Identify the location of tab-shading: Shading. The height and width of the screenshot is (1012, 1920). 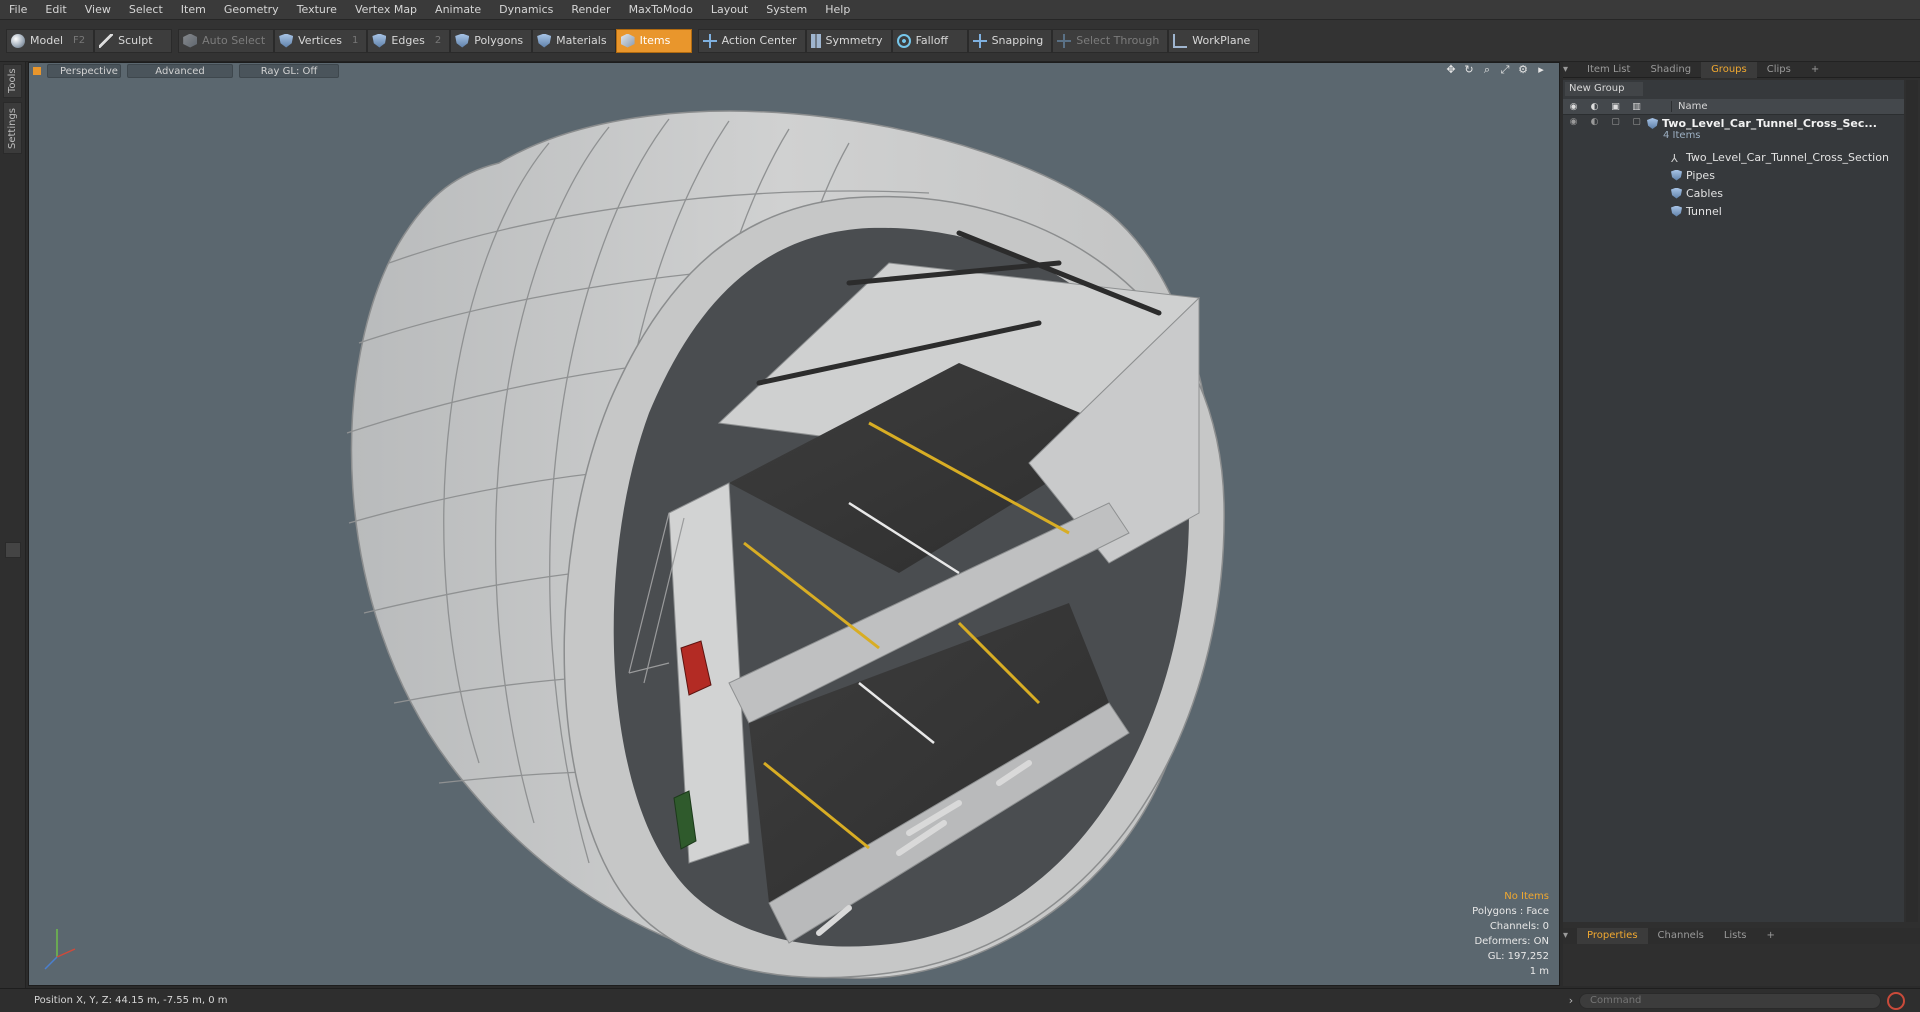
(1670, 70).